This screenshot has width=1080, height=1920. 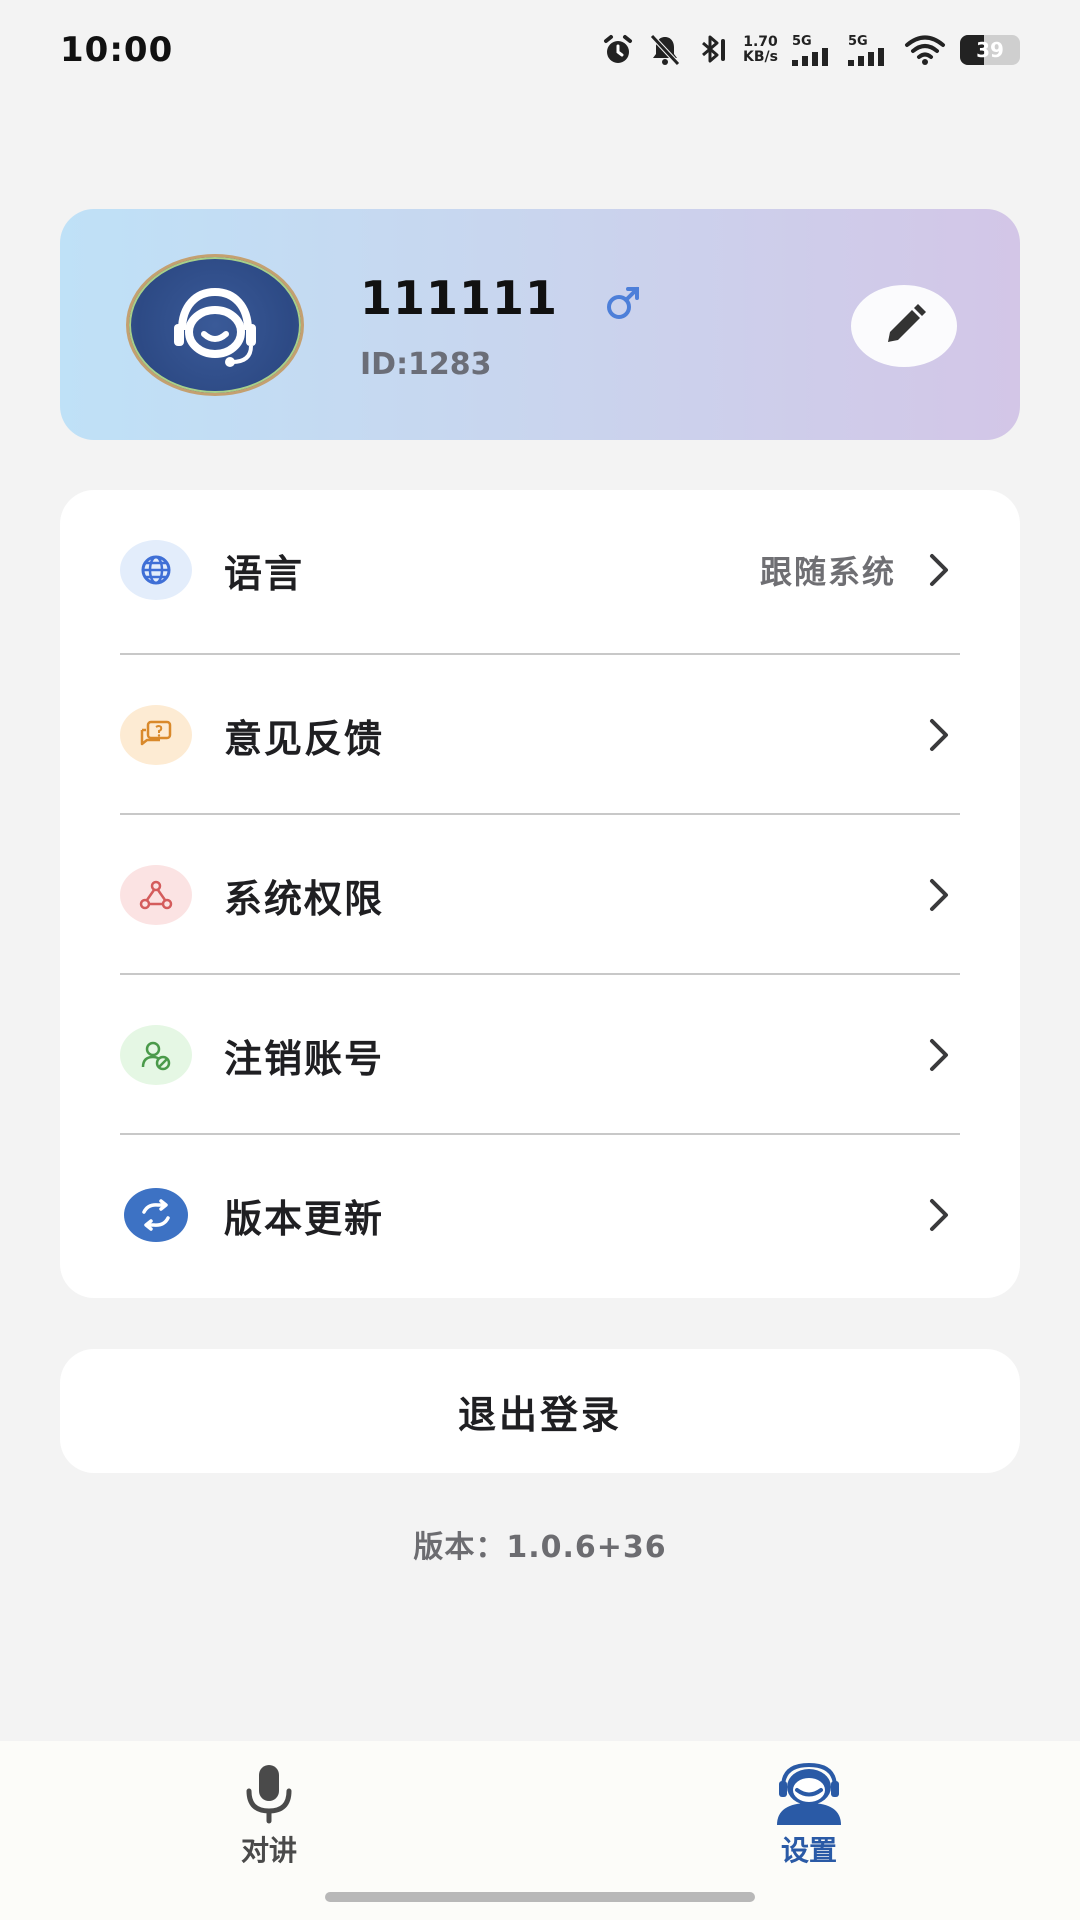 I want to click on user-name: 111111, so click(x=459, y=298).